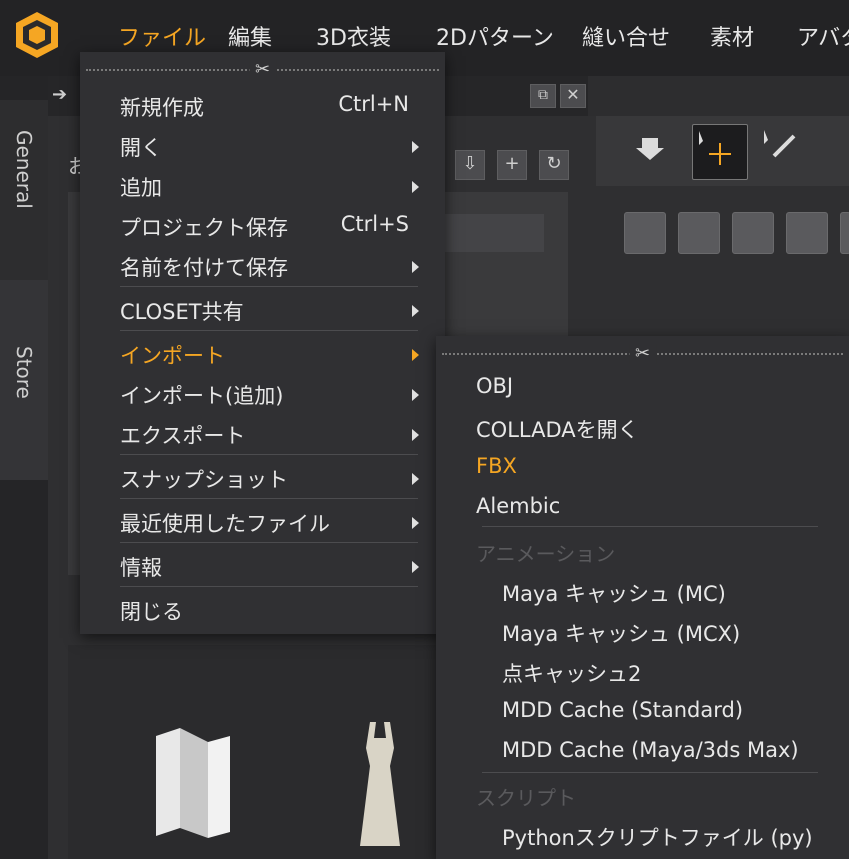 The image size is (849, 859). What do you see at coordinates (554, 165) in the screenshot?
I see `refresh-icon: ↻` at bounding box center [554, 165].